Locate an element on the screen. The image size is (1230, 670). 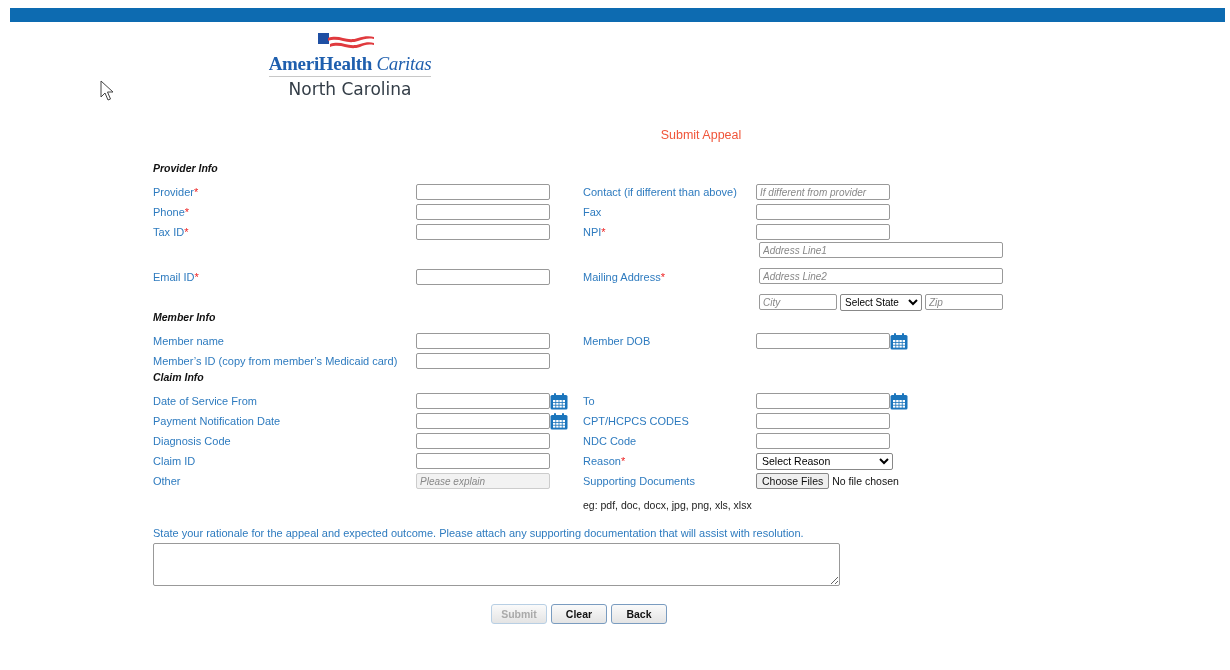
page-title: Submit Appeal is located at coordinates (701, 135).